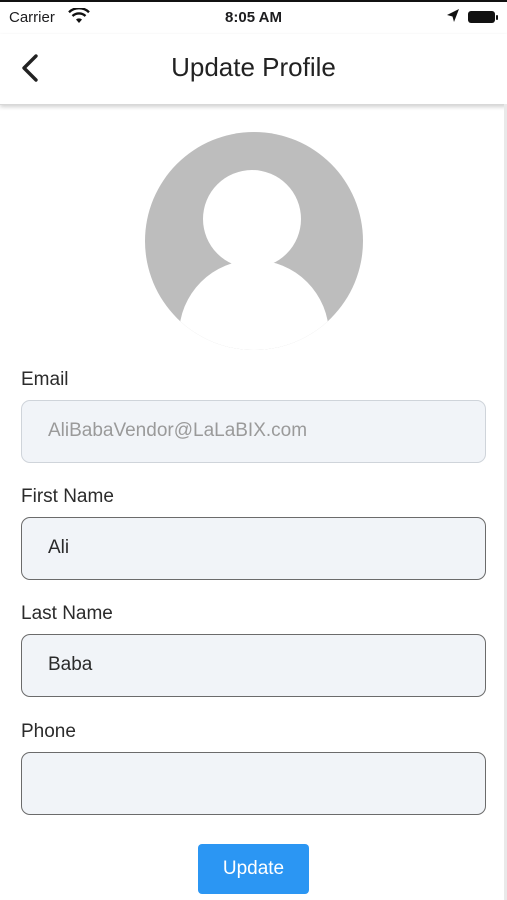  What do you see at coordinates (254, 305) in the screenshot?
I see `avatar-body-shape` at bounding box center [254, 305].